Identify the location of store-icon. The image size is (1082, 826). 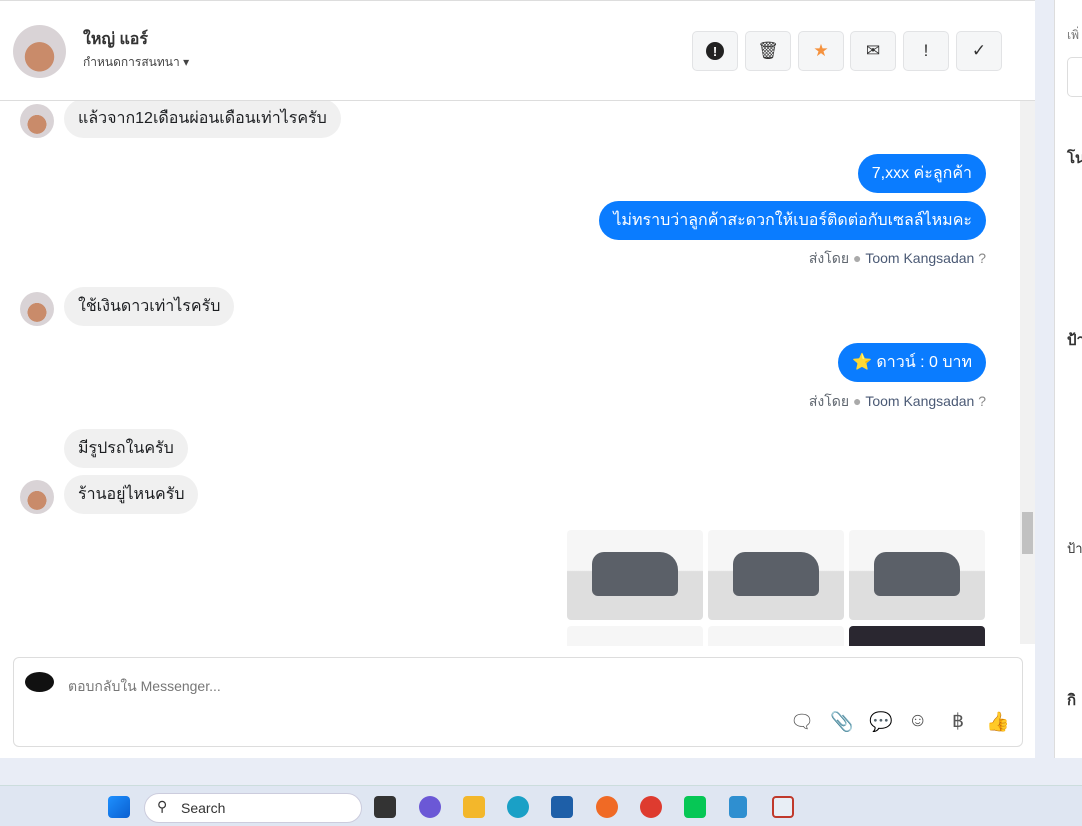
(562, 807).